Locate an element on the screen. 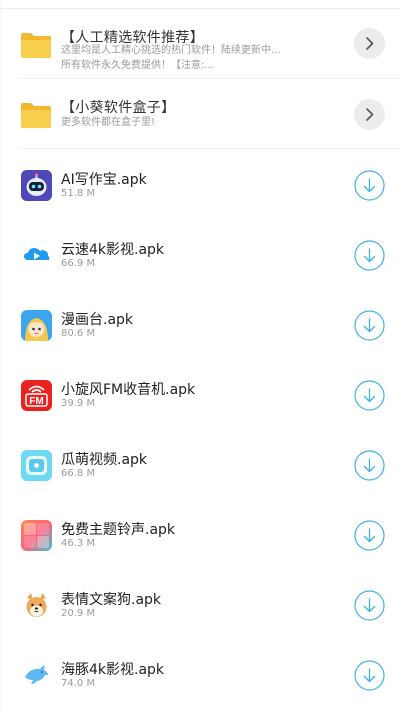  file-name: 免费主题铃声.apk is located at coordinates (118, 530).